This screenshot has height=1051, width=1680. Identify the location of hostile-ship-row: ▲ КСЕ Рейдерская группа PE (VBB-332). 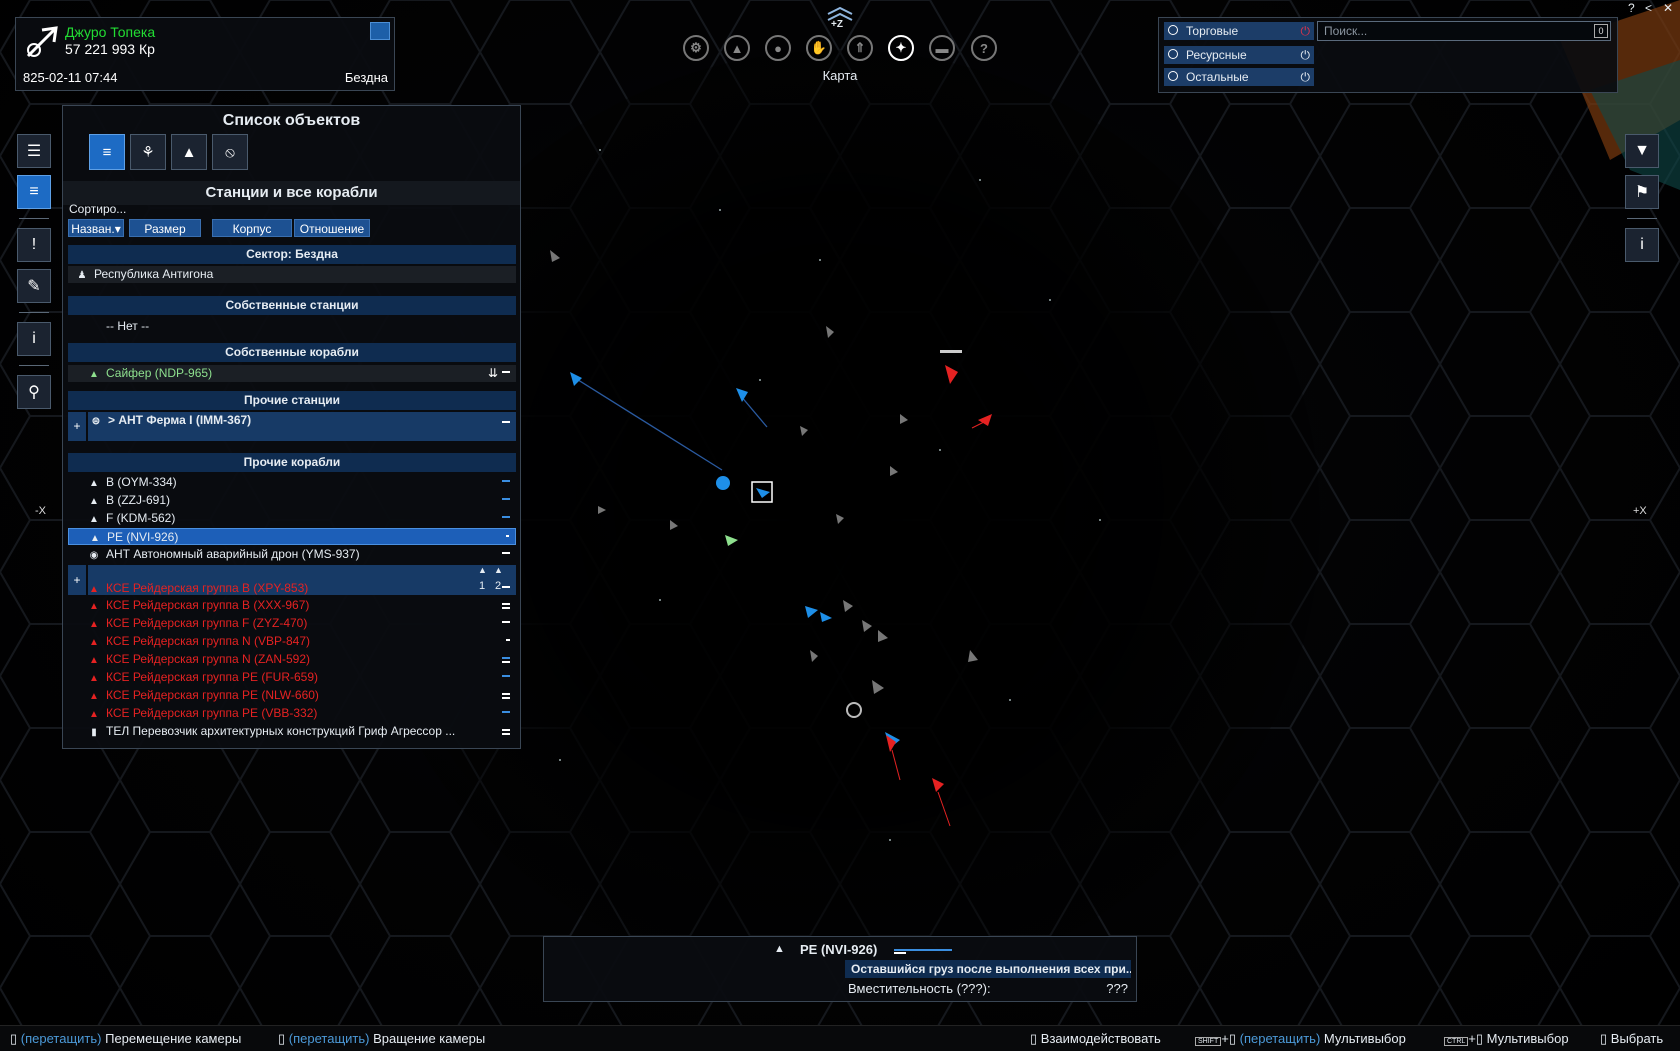
(292, 713).